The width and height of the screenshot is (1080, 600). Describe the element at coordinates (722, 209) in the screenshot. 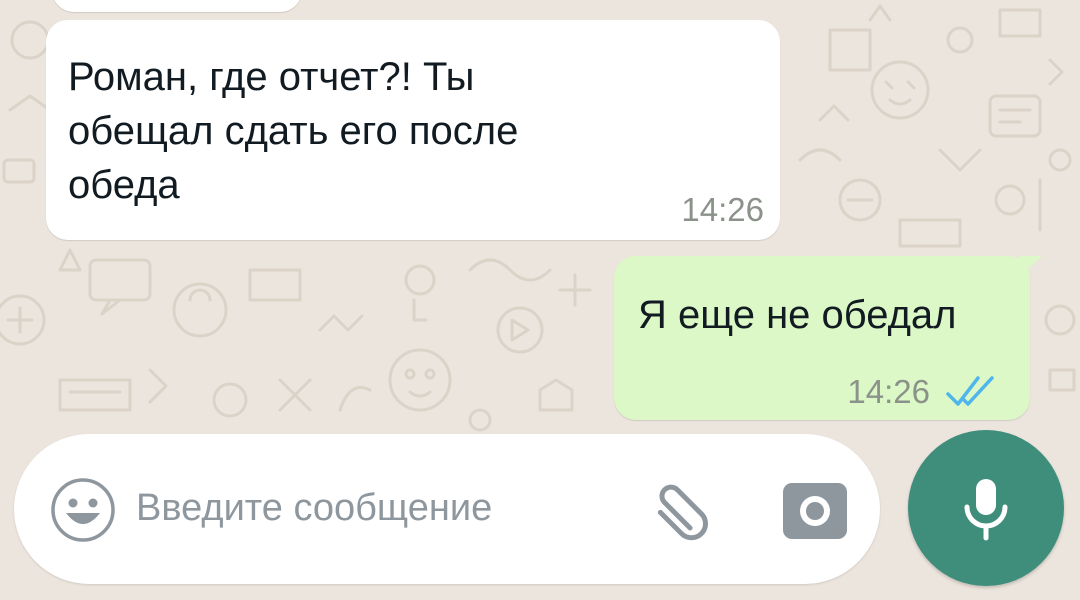

I see `incoming-message-time: 14:26` at that location.